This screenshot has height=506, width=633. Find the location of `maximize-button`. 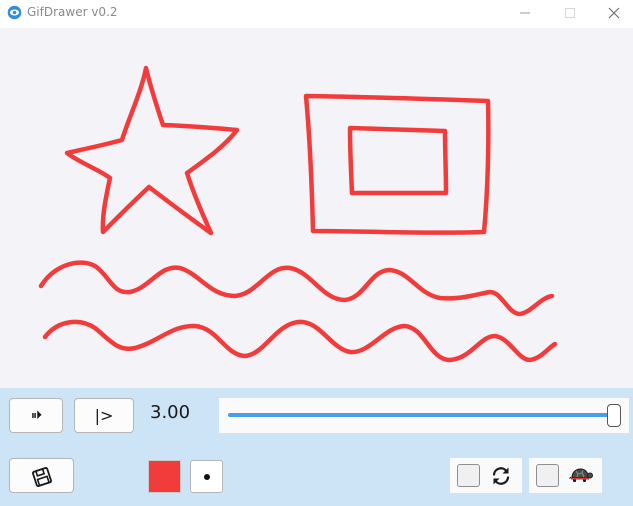

maximize-button is located at coordinates (570, 13).